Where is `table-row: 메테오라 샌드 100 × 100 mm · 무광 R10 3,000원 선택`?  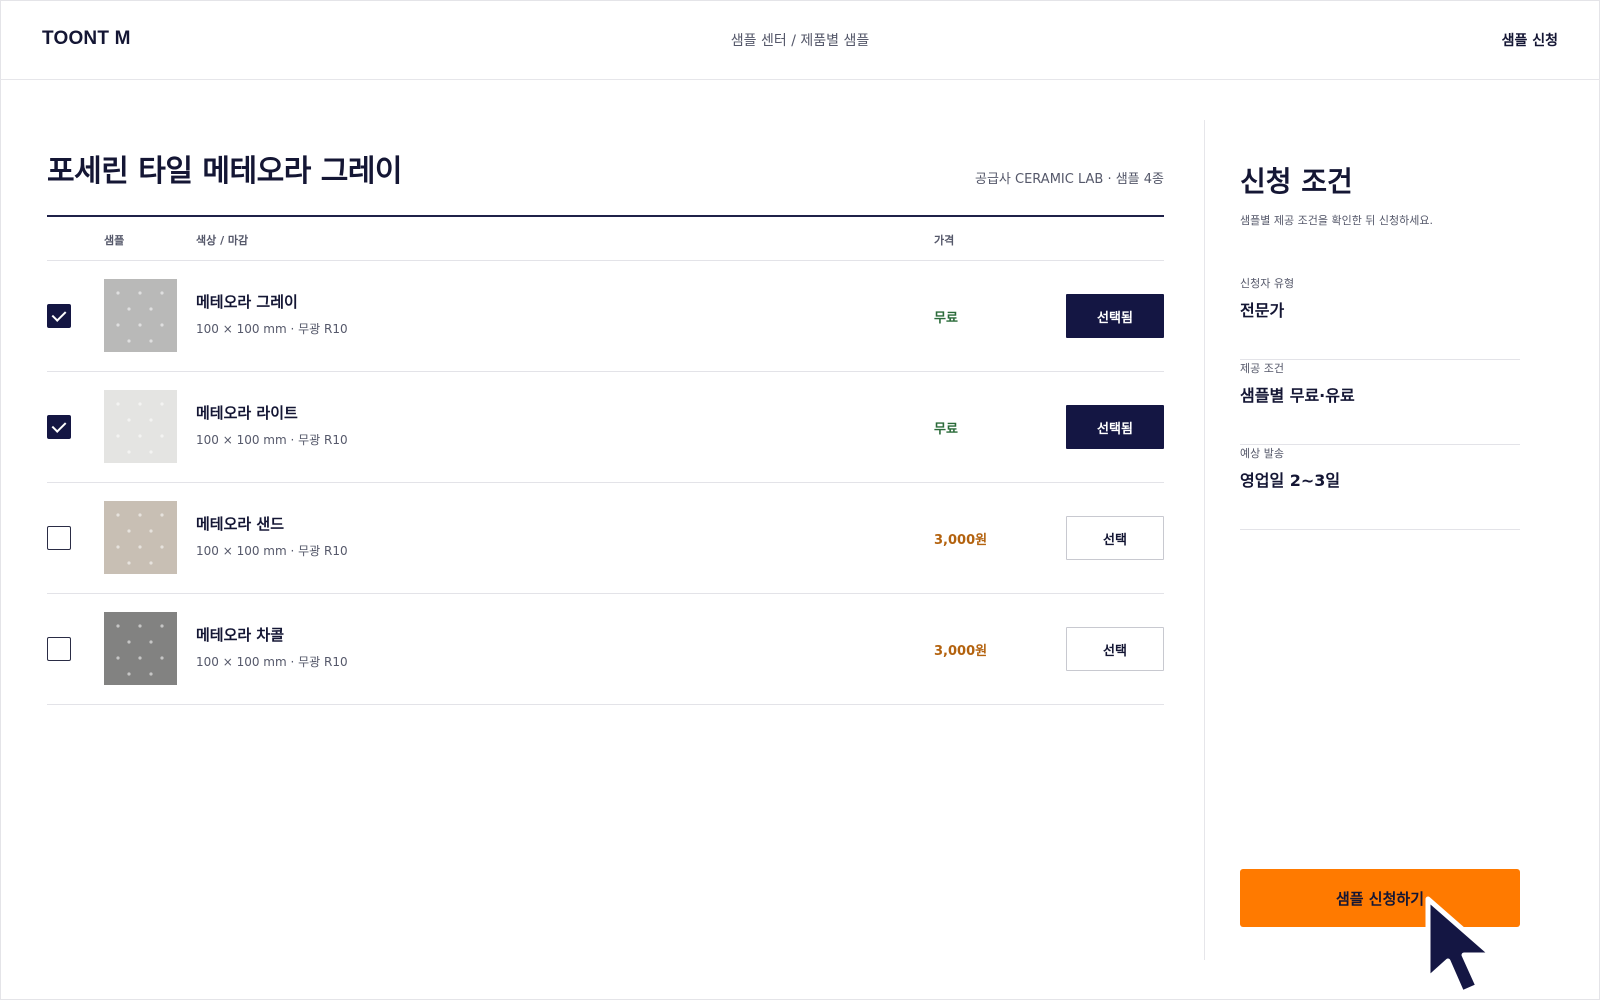 table-row: 메테오라 샌드 100 × 100 mm · 무광 R10 3,000원 선택 is located at coordinates (605, 538).